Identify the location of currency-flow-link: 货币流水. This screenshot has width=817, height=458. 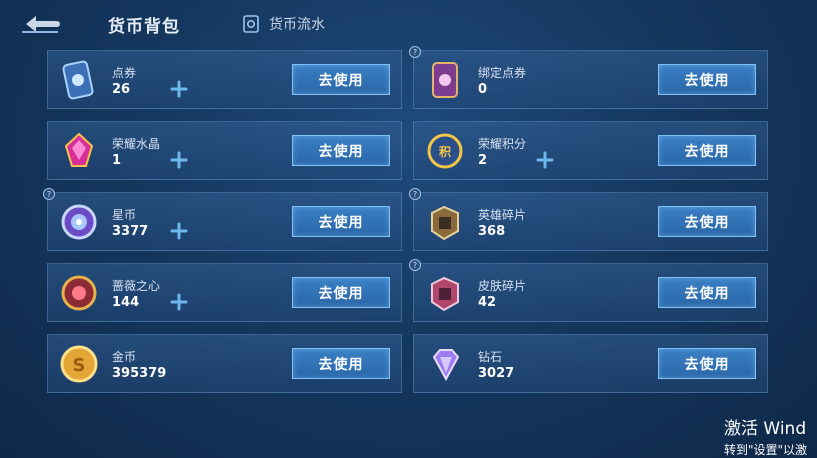
(284, 24).